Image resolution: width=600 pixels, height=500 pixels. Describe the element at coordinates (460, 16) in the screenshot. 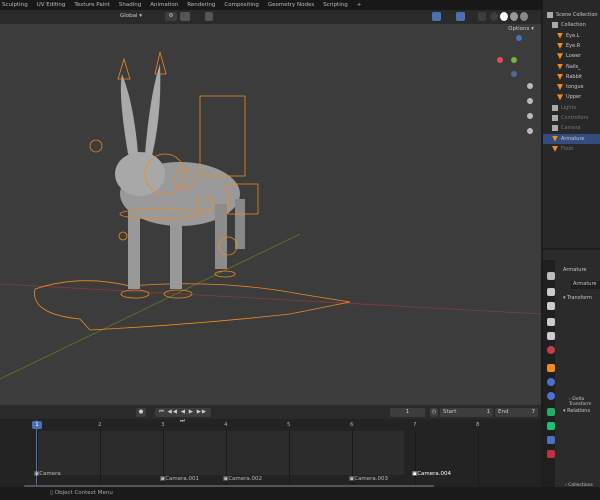

I see `overlay-icon` at that location.